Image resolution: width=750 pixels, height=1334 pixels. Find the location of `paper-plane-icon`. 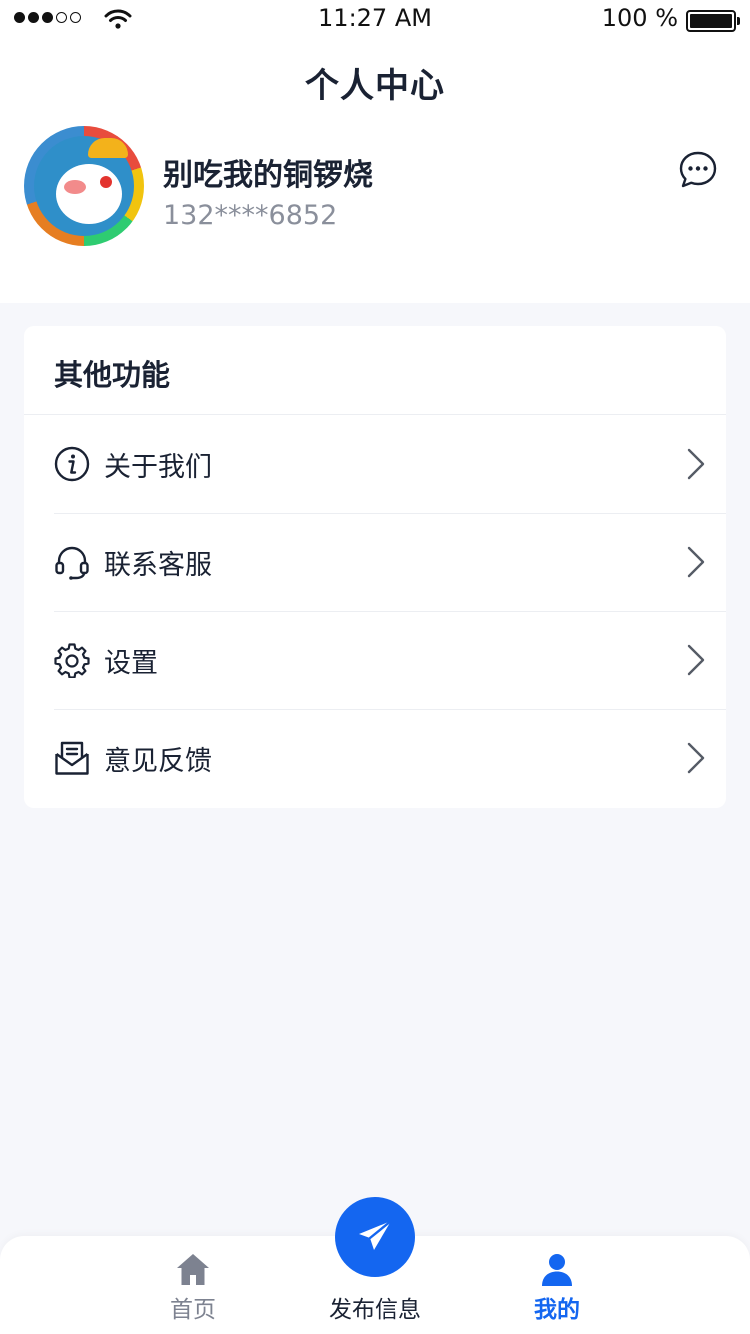

paper-plane-icon is located at coordinates (376, 1234).